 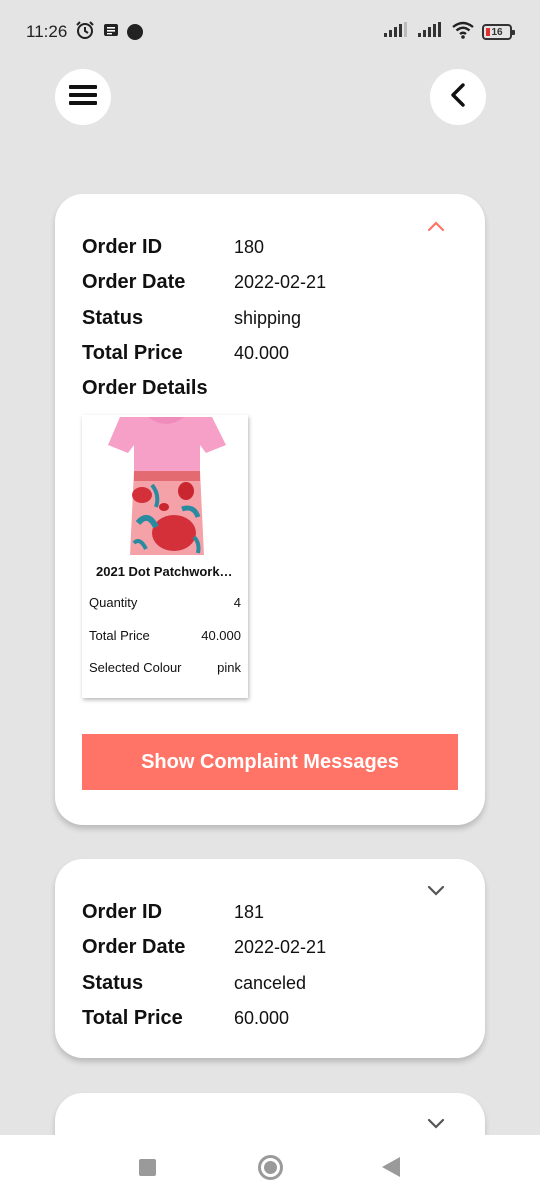 I want to click on collapse-button, so click(x=436, y=228).